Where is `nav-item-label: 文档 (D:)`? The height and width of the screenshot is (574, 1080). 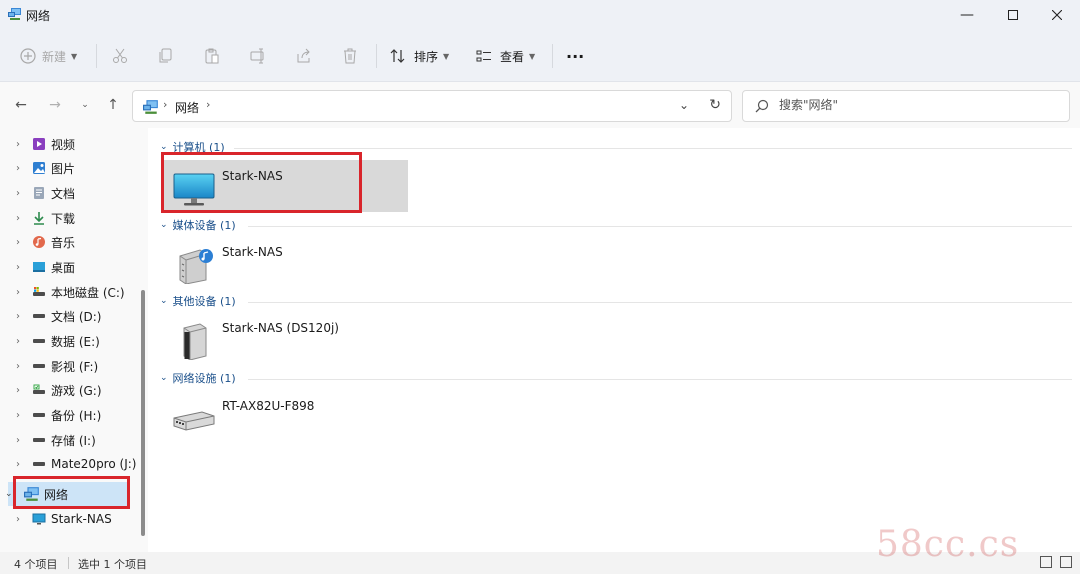
nav-item-label: 文档 (D:) is located at coordinates (76, 316).